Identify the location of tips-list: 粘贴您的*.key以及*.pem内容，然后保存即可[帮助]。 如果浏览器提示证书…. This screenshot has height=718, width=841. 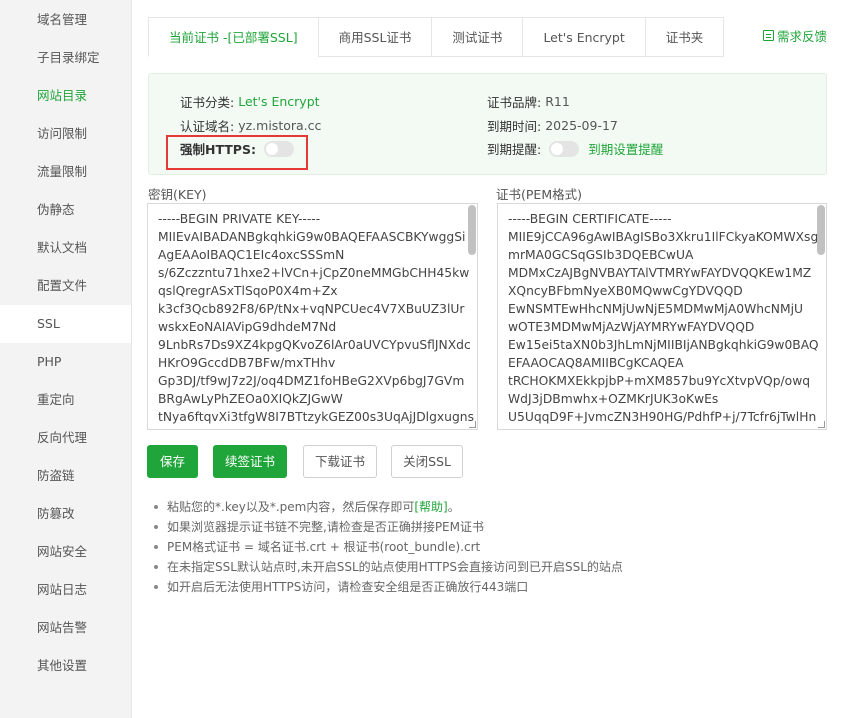
(386, 547).